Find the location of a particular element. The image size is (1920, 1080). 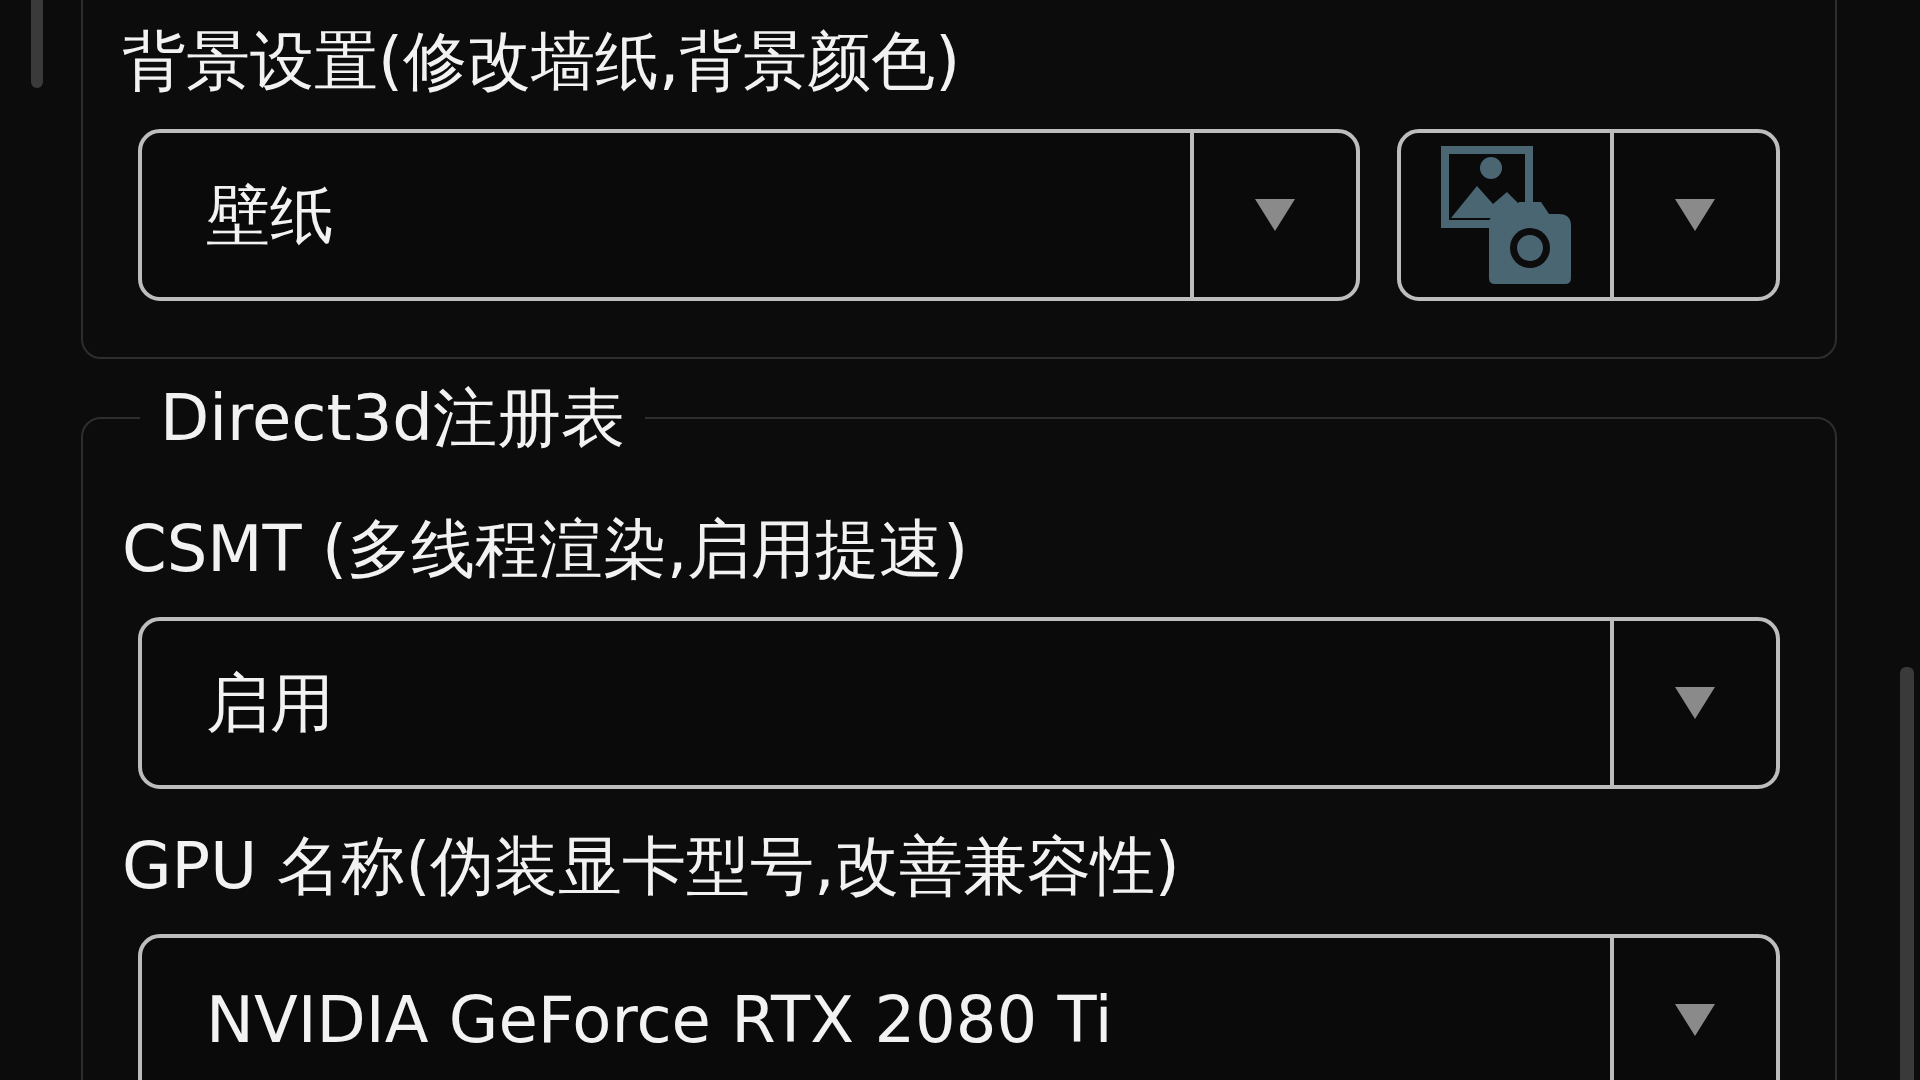

dropdown-value: NVIDIA GeForce RTX 2080 Ti is located at coordinates (659, 1020).